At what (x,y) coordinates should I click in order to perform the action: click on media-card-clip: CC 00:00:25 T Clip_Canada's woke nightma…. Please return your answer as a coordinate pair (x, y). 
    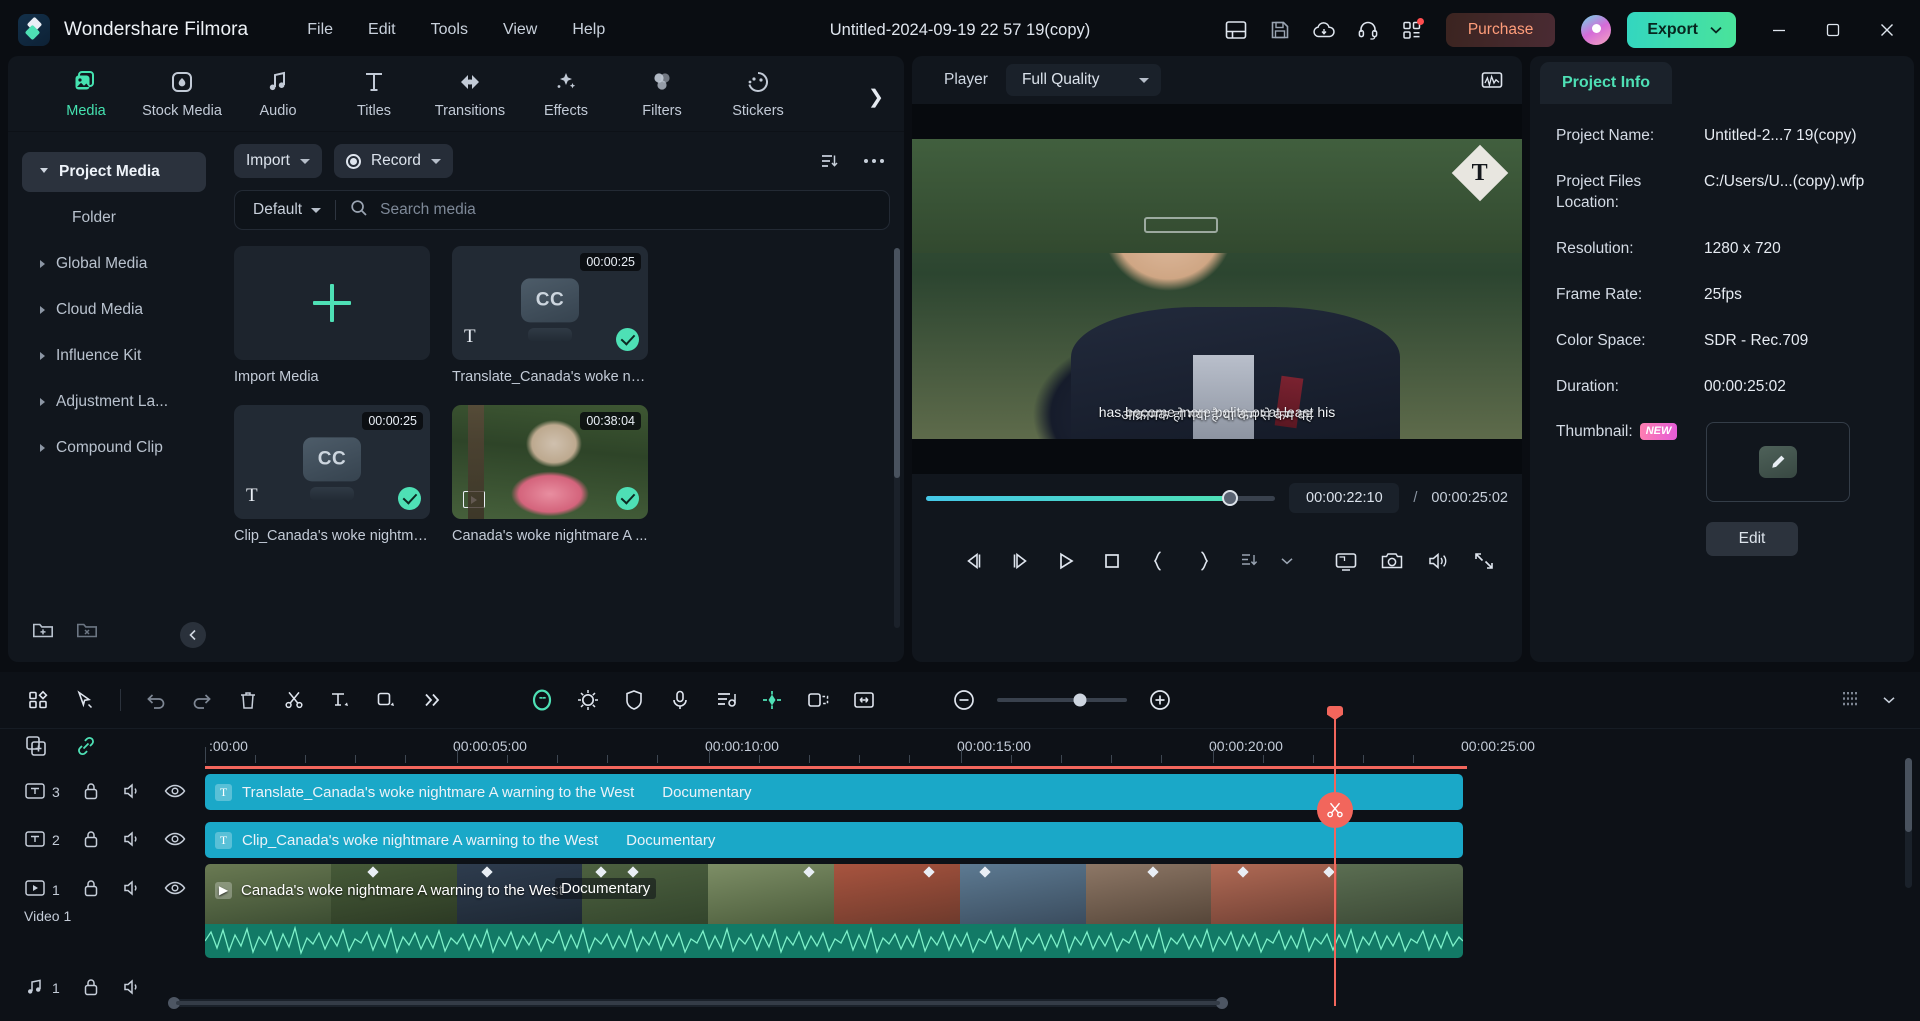
    Looking at the image, I should click on (332, 474).